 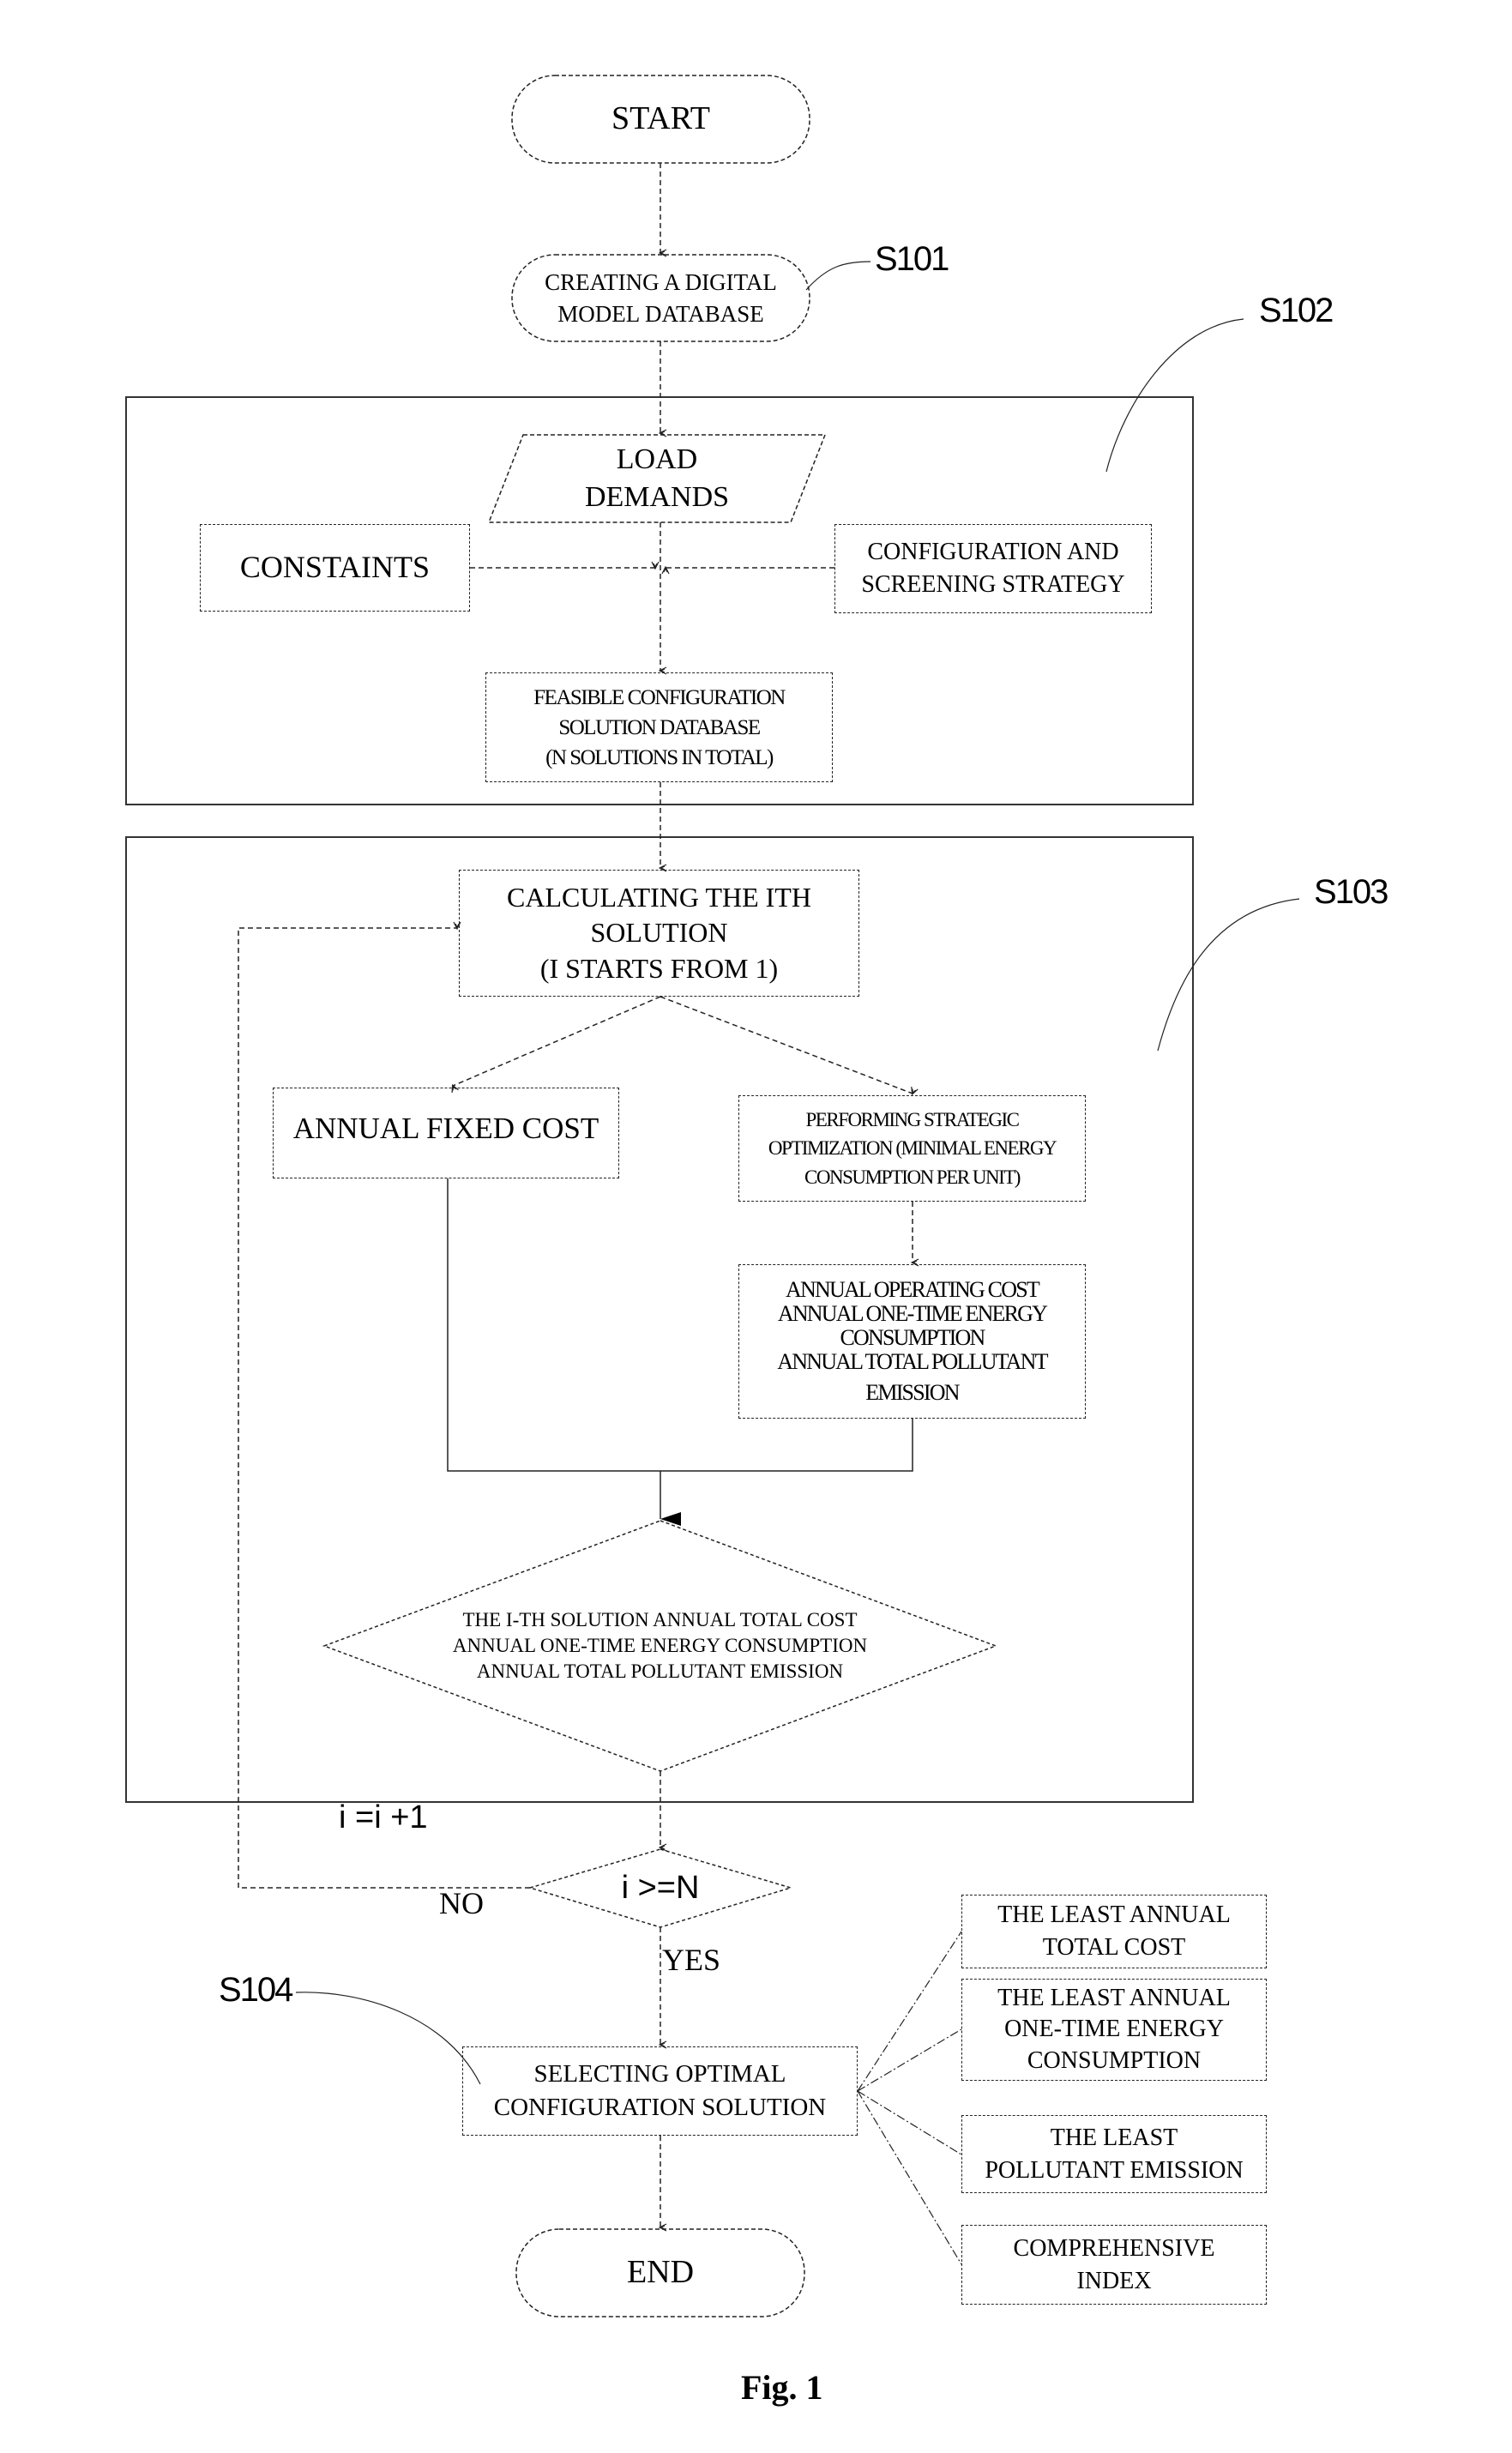 I want to click on fan-line-cost, so click(x=909, y=2011).